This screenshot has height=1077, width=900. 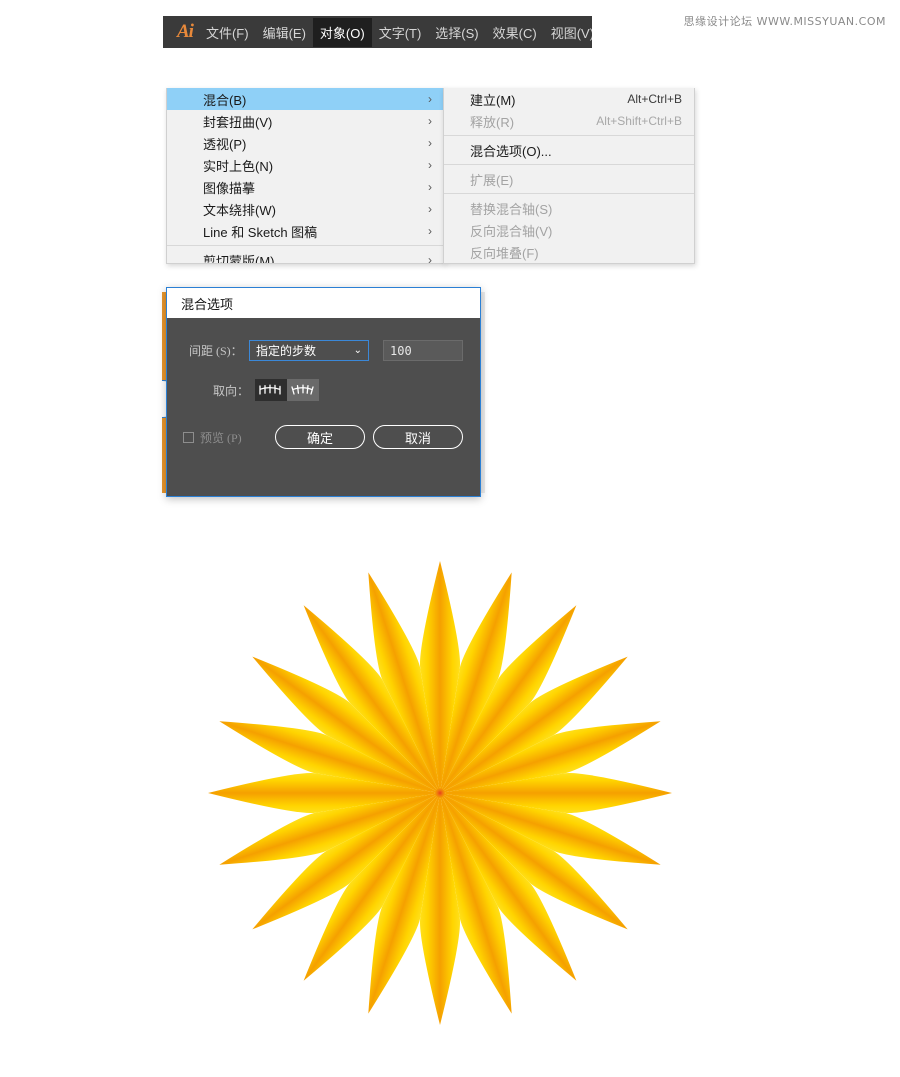 I want to click on dialog-body: 间距 (S)： 指定的步数 ⌄ 100 取向： 预览 (P) 确定 取消, so click(x=323, y=428).